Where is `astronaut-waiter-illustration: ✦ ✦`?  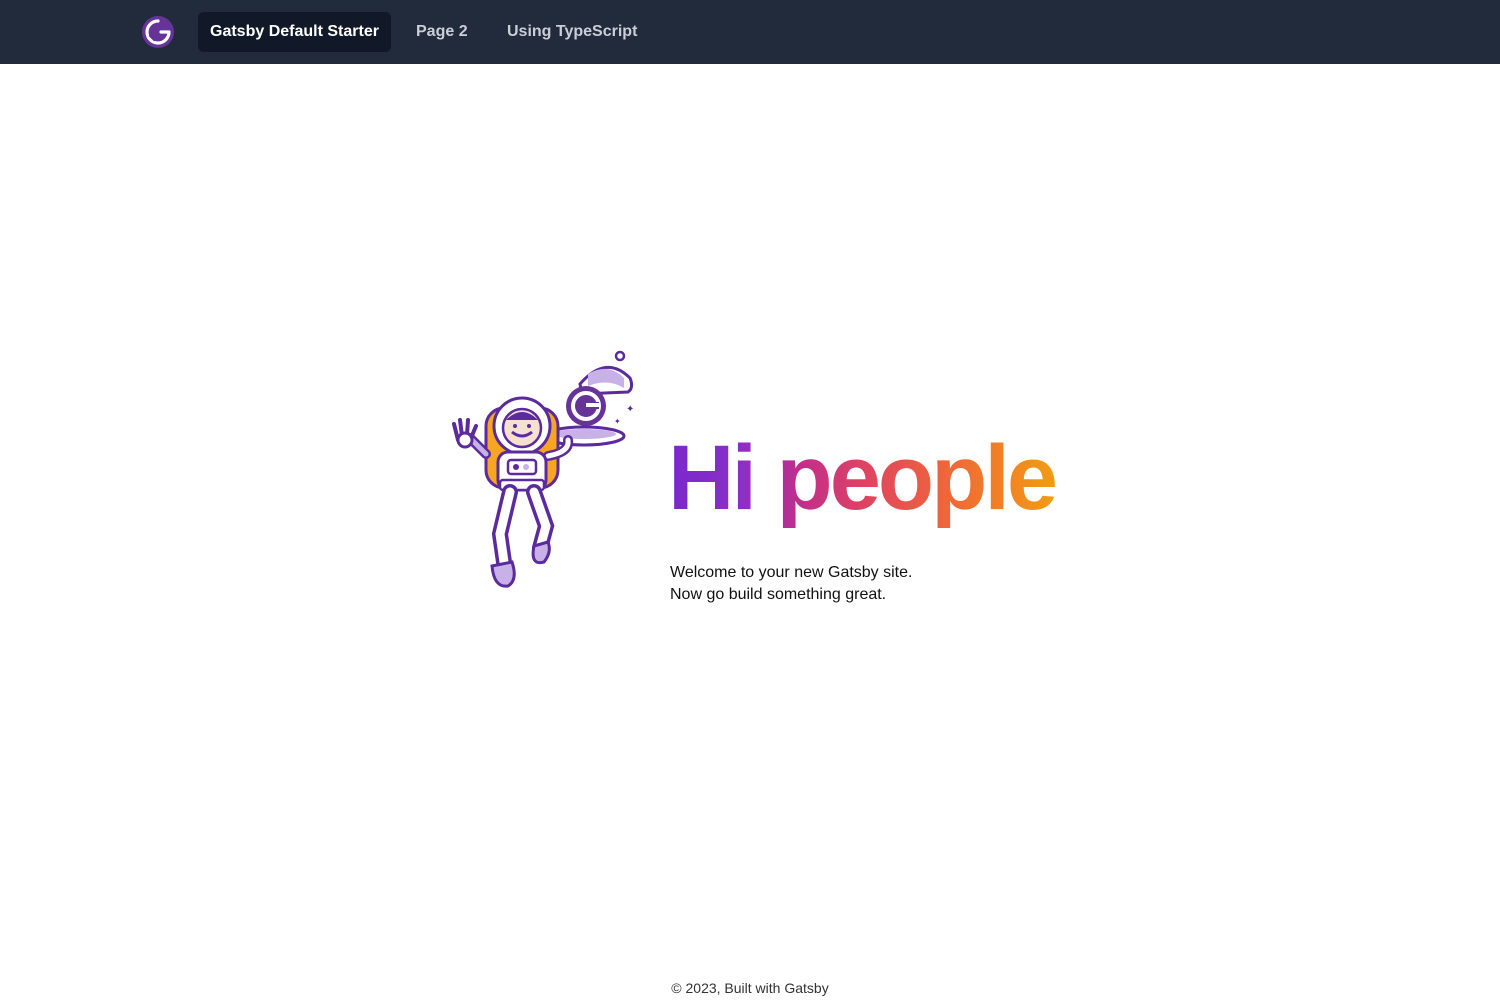
astronaut-waiter-illustration: ✦ ✦ is located at coordinates (543, 469).